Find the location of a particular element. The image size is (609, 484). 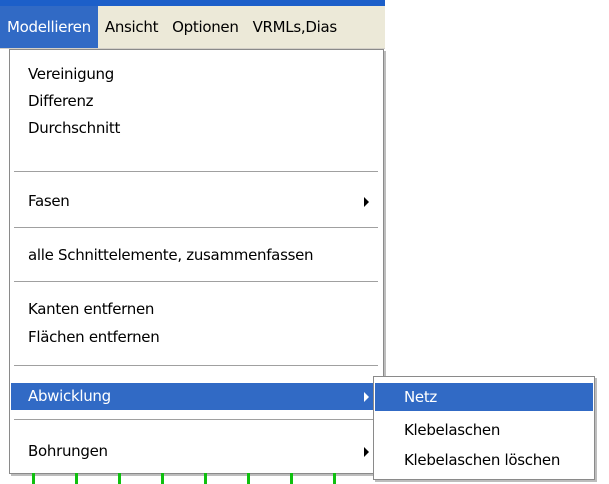

menu-item-kanten-entfernen: Kanten entfernen is located at coordinates (196, 309).